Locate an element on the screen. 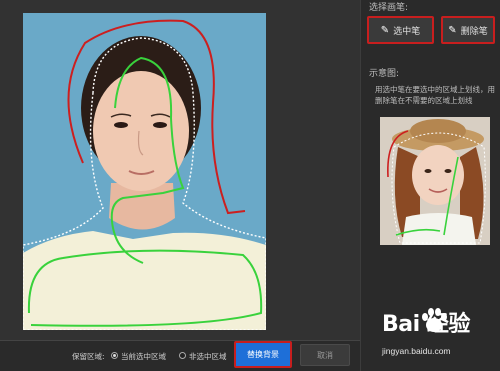 The image size is (500, 371). cancel-button: 取消 is located at coordinates (325, 355).